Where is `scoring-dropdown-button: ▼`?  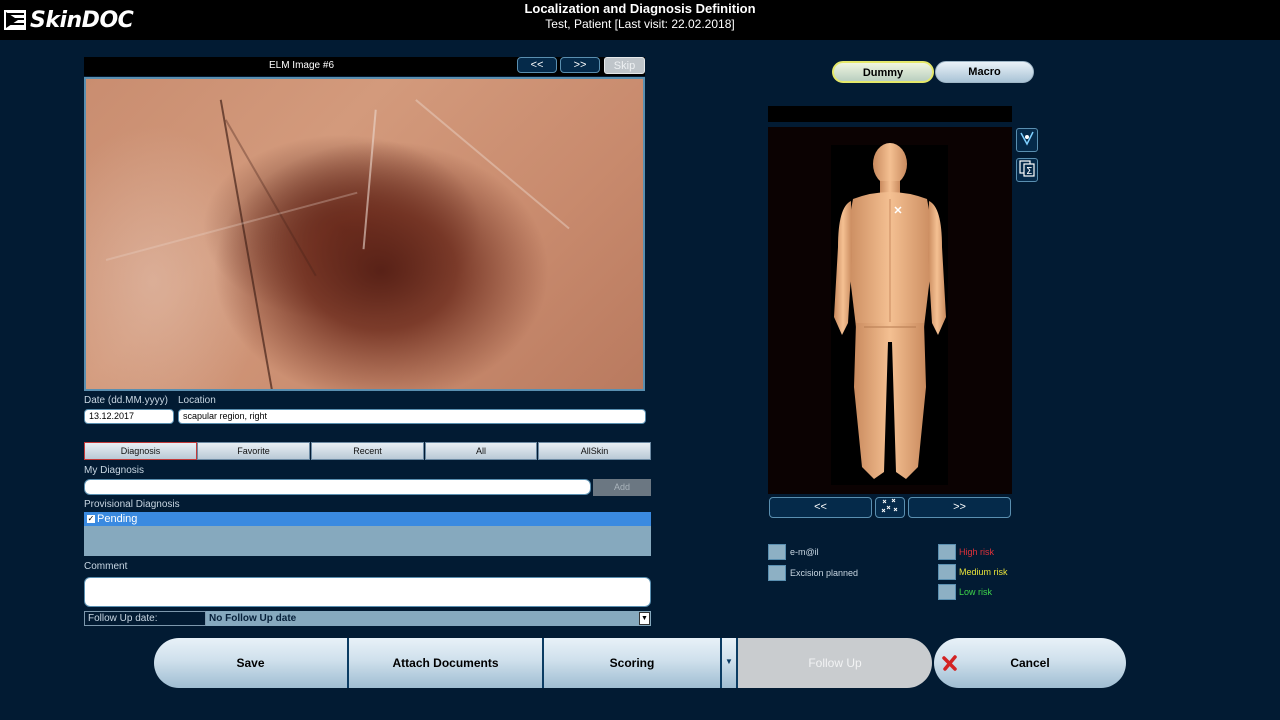 scoring-dropdown-button: ▼ is located at coordinates (730, 663).